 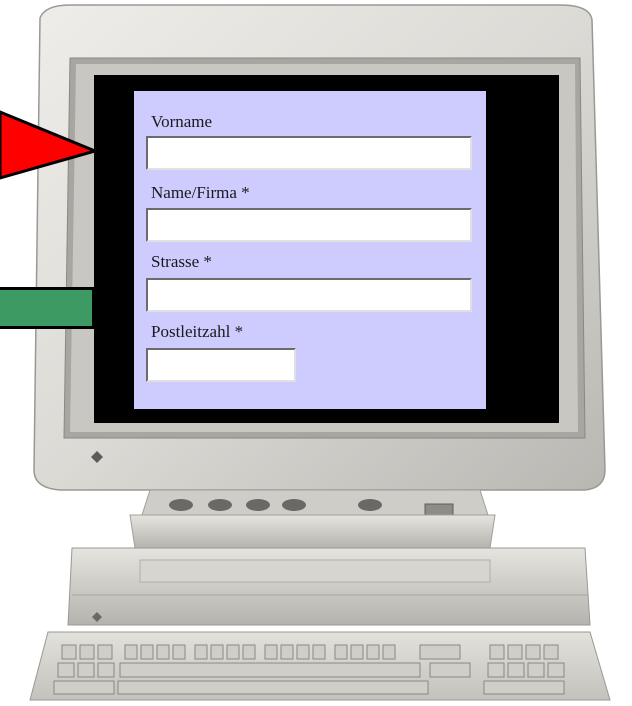 What do you see at coordinates (320, 666) in the screenshot?
I see `keyboard` at bounding box center [320, 666].